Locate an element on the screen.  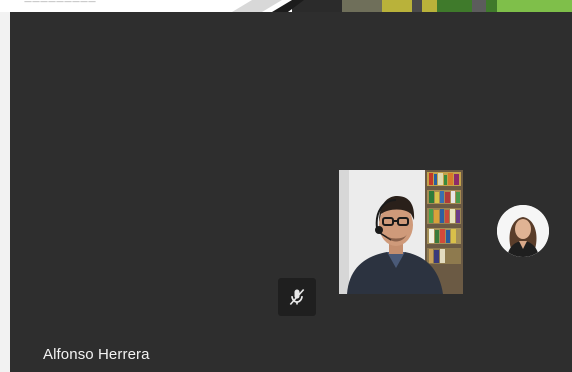
participant-video-tile is located at coordinates (401, 232).